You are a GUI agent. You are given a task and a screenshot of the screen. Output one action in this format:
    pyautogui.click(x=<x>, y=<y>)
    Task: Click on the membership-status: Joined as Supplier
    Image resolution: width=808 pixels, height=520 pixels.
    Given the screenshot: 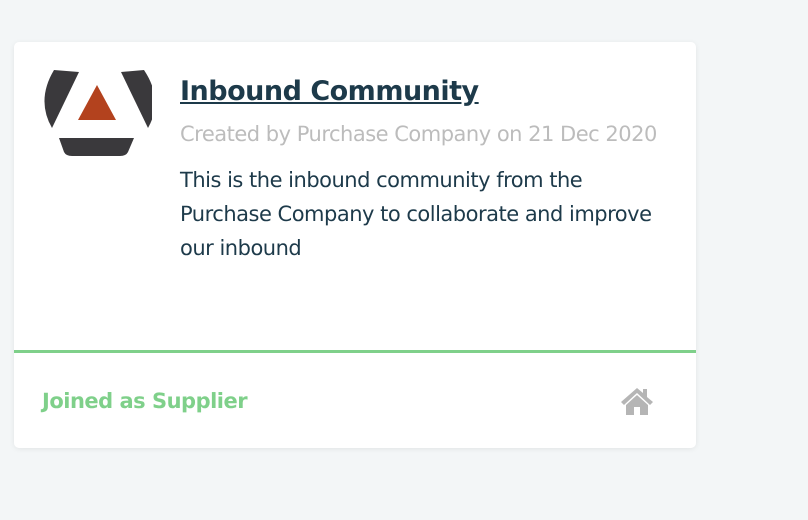 What is the action you would take?
    pyautogui.click(x=145, y=400)
    